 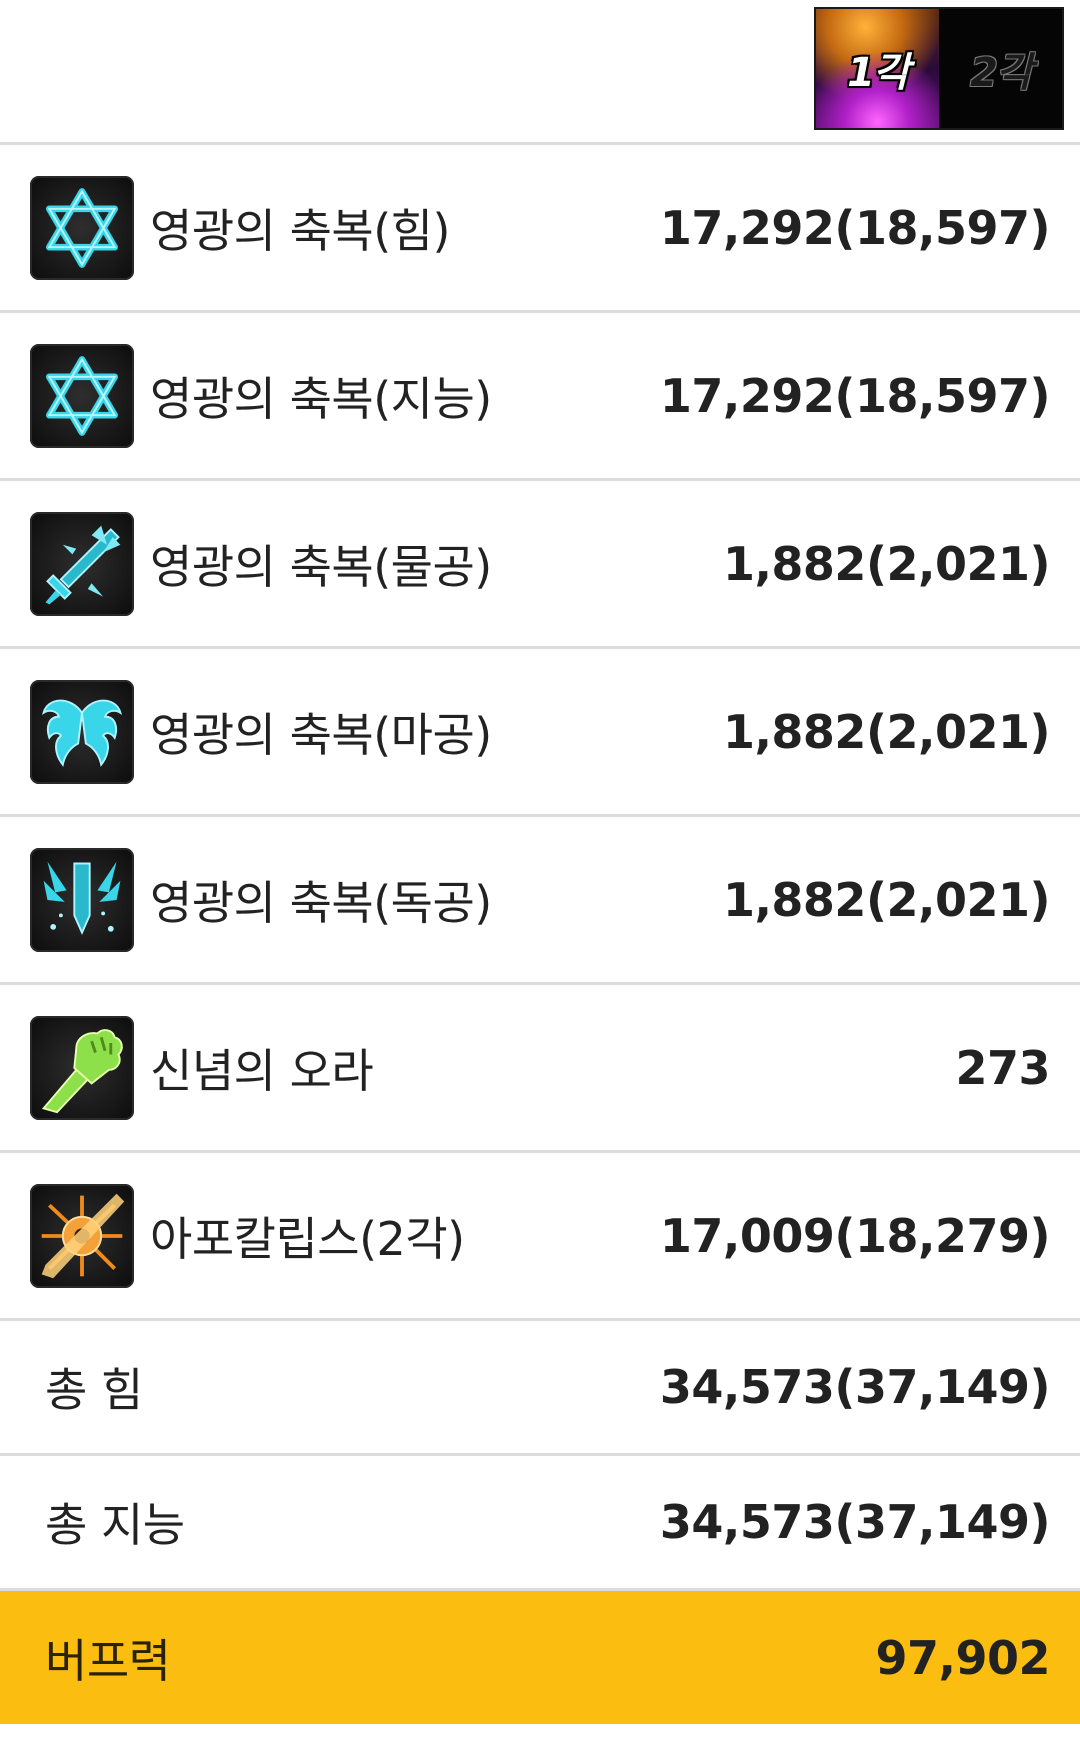 I want to click on skill-row: 영광의 축복(지능) 17,292(18,597), so click(x=540, y=397).